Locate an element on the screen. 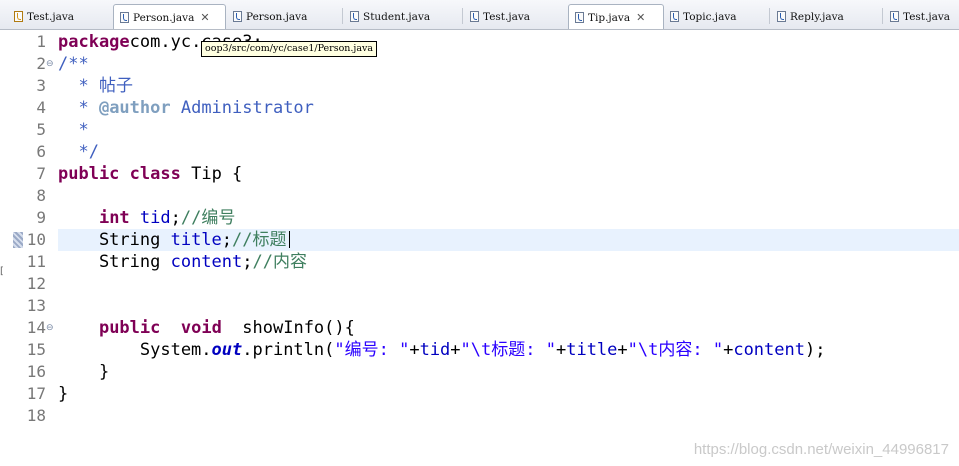  line-number: 1 is located at coordinates (41, 41).